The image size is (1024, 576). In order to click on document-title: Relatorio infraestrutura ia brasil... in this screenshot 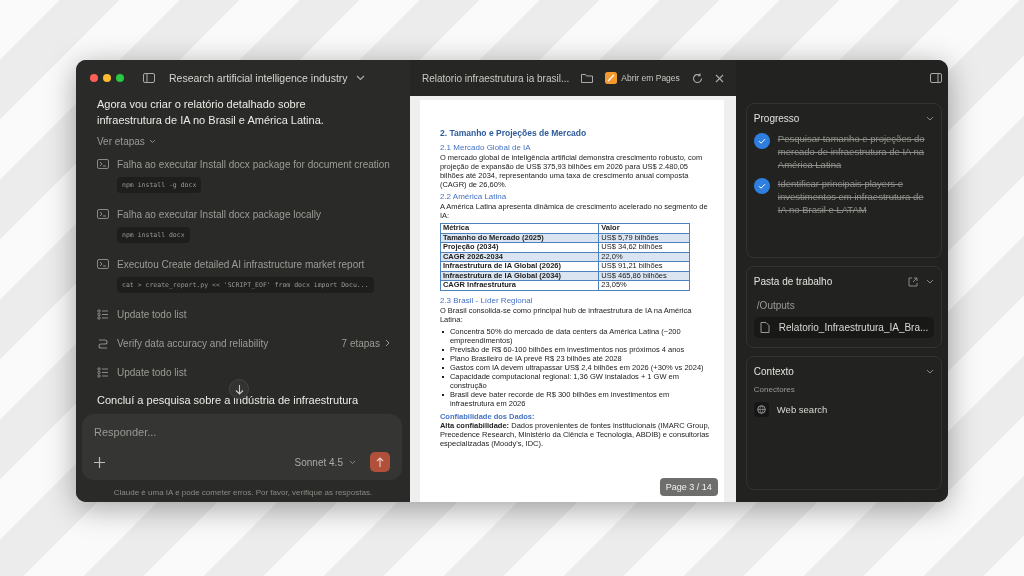, I will do `click(495, 78)`.